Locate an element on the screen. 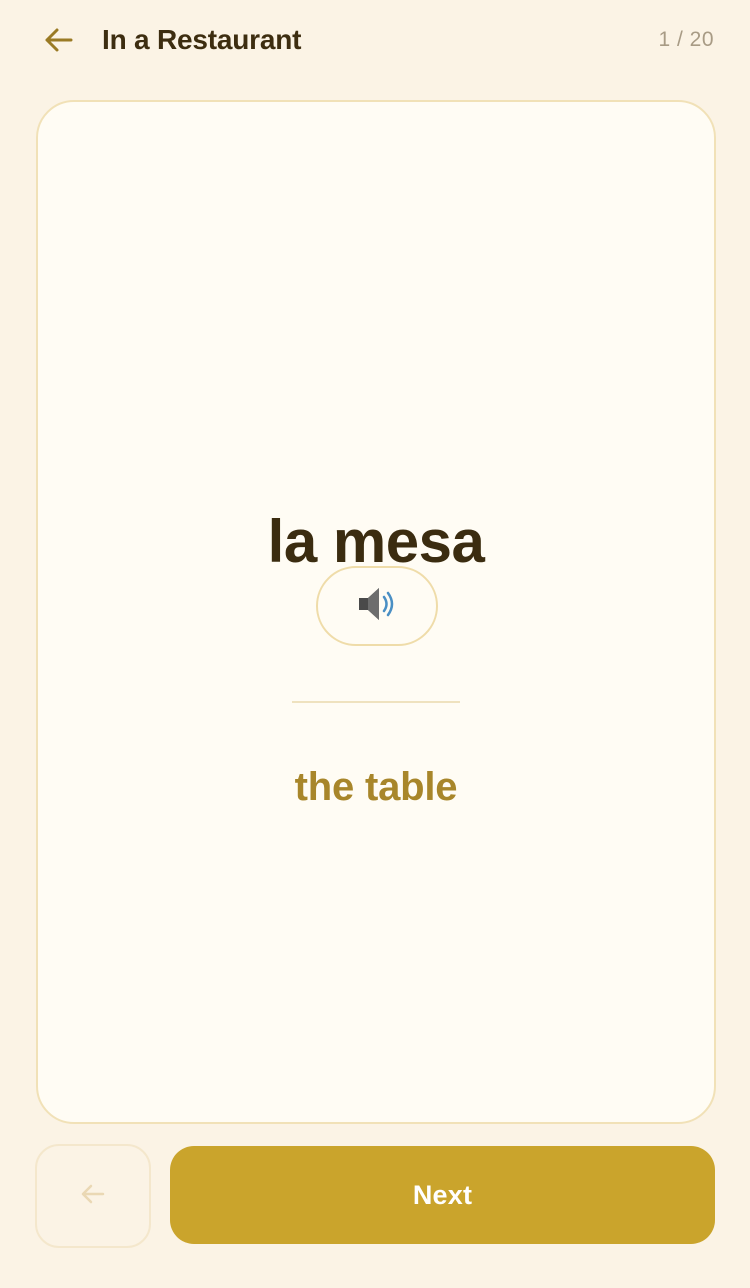 This screenshot has height=1288, width=750. next-button-label: Next is located at coordinates (442, 1194).